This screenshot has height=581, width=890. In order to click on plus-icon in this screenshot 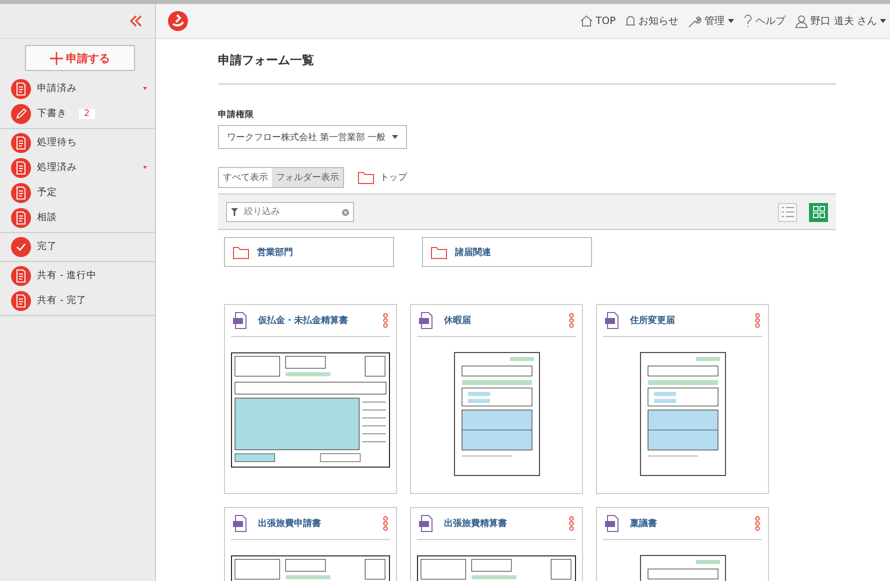, I will do `click(56, 58)`.